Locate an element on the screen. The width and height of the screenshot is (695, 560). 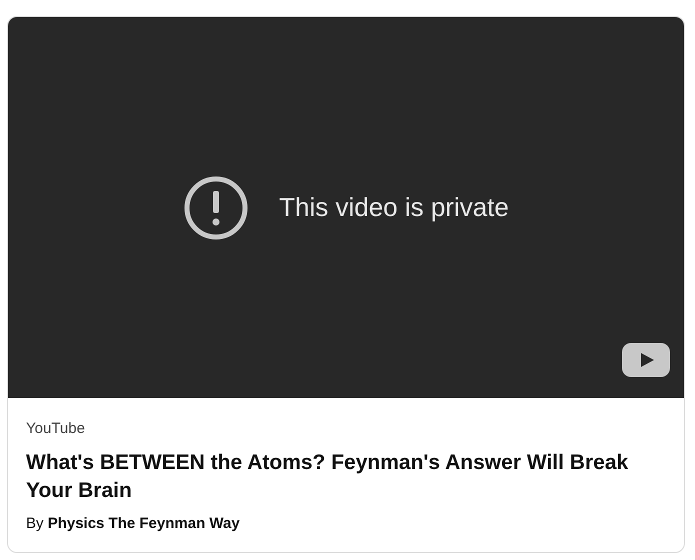
alert-icon is located at coordinates (216, 207).